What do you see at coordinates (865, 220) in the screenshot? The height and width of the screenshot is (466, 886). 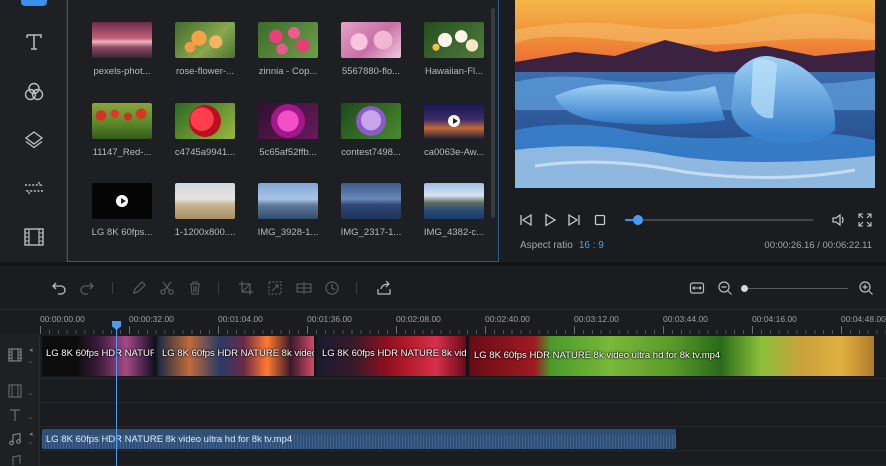 I see `fullscreen-icon` at bounding box center [865, 220].